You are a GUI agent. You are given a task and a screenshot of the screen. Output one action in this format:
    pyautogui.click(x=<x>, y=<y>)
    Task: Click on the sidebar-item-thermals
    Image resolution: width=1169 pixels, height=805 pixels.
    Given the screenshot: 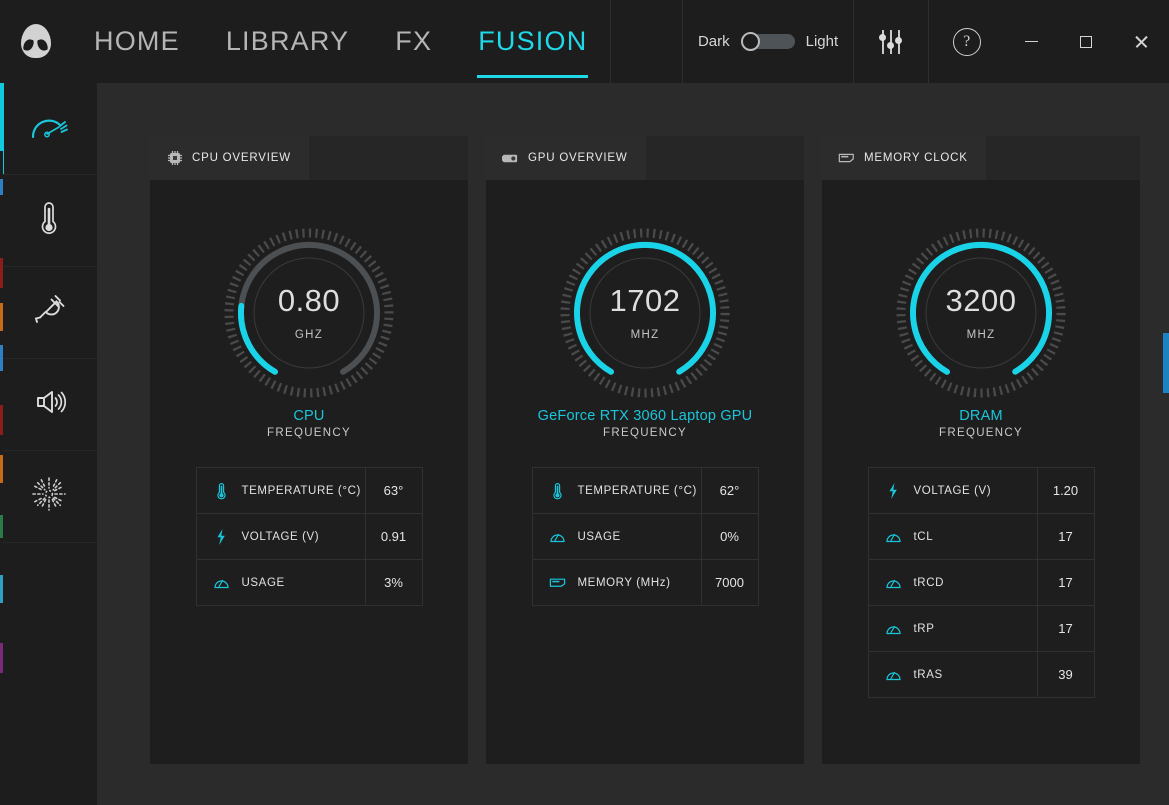 What is the action you would take?
    pyautogui.click(x=48, y=221)
    